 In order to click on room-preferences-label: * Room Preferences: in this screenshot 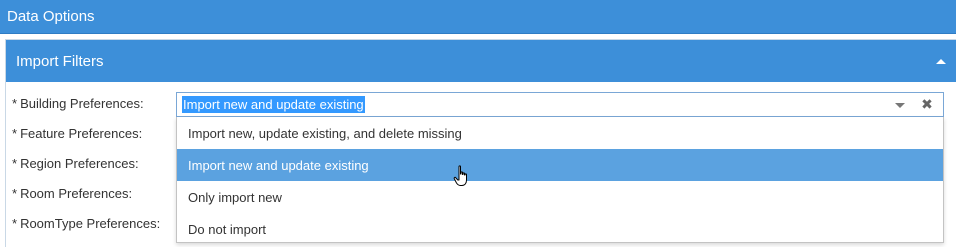, I will do `click(72, 193)`.